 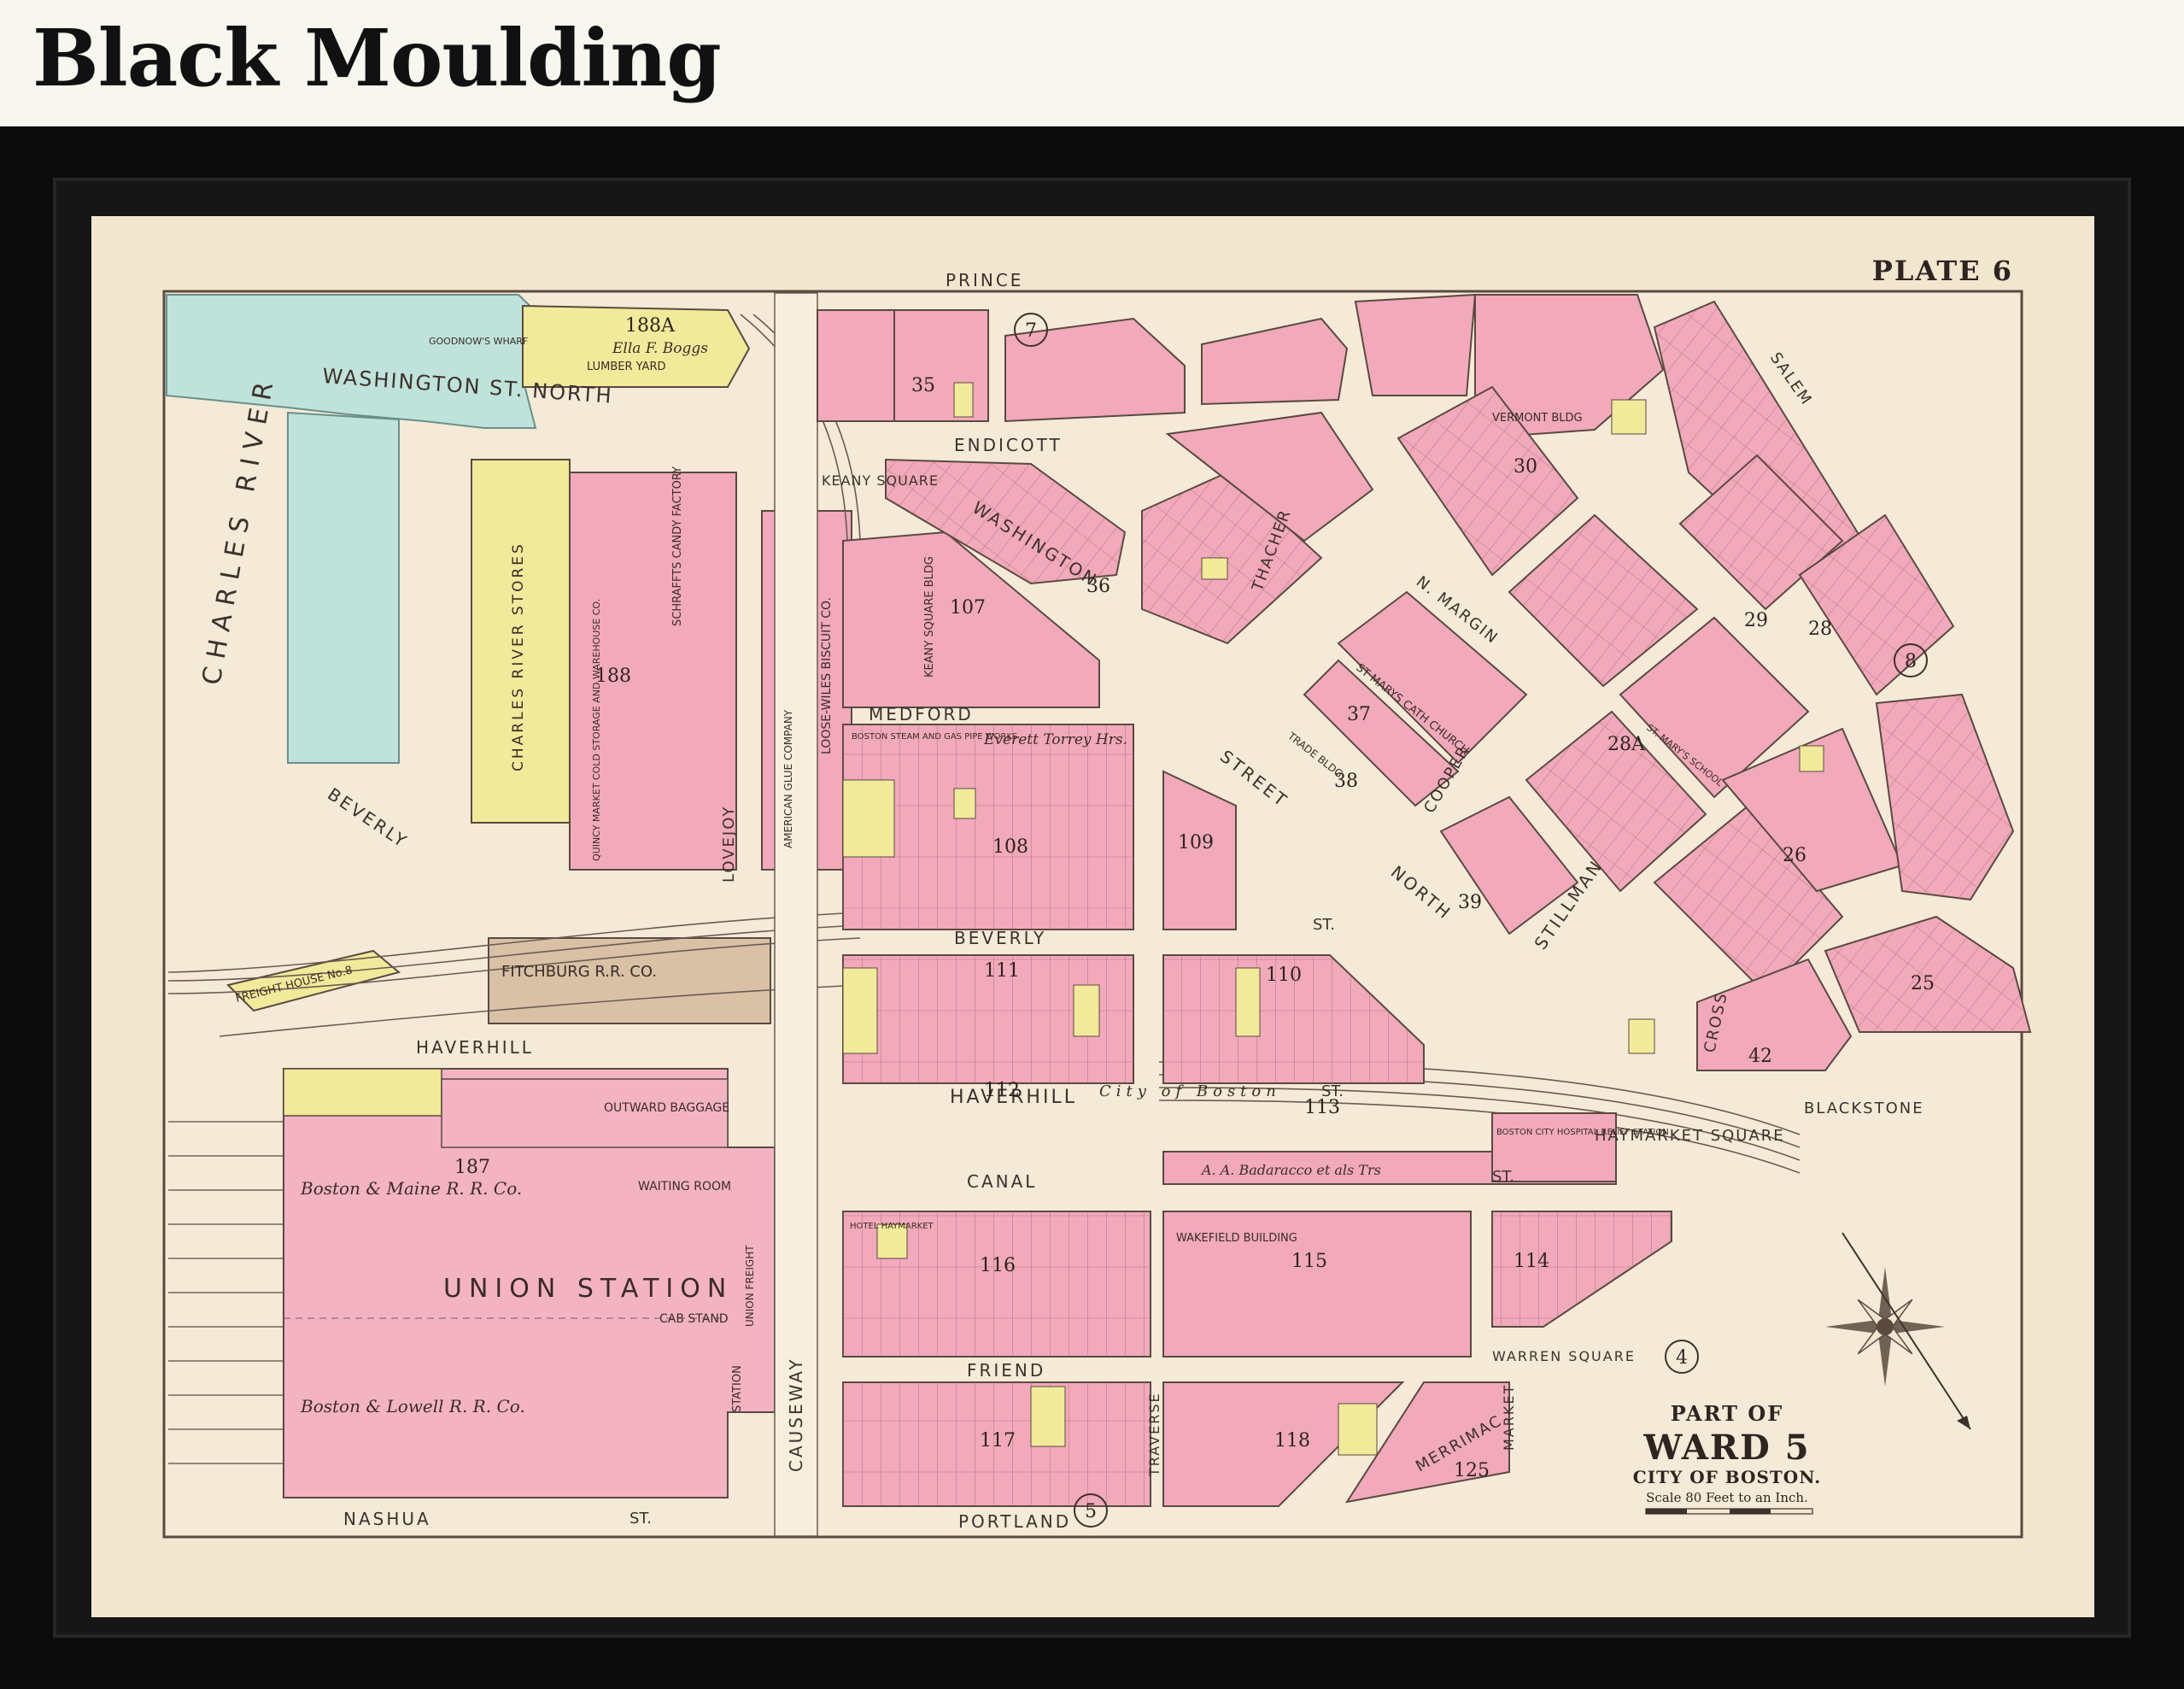 What do you see at coordinates (1582, 1132) in the screenshot?
I see `label-relief-station: BOSTON CITY HOSPITAL RELIEF STATION` at bounding box center [1582, 1132].